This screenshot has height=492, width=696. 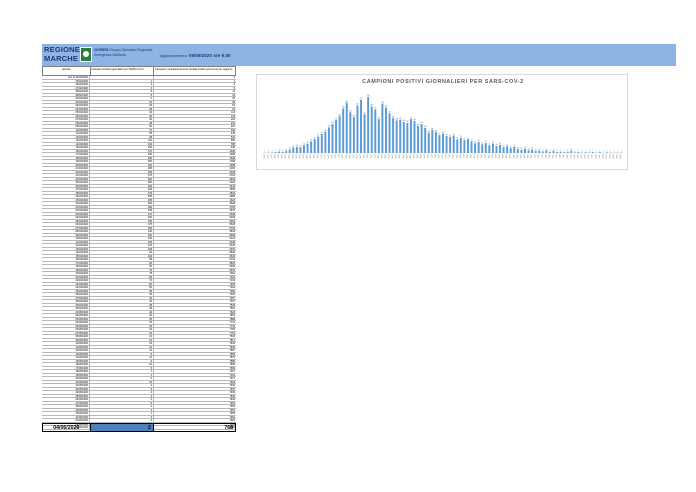 What do you see at coordinates (122, 332) in the screenshot?
I see `row-daily: 16` at bounding box center [122, 332].